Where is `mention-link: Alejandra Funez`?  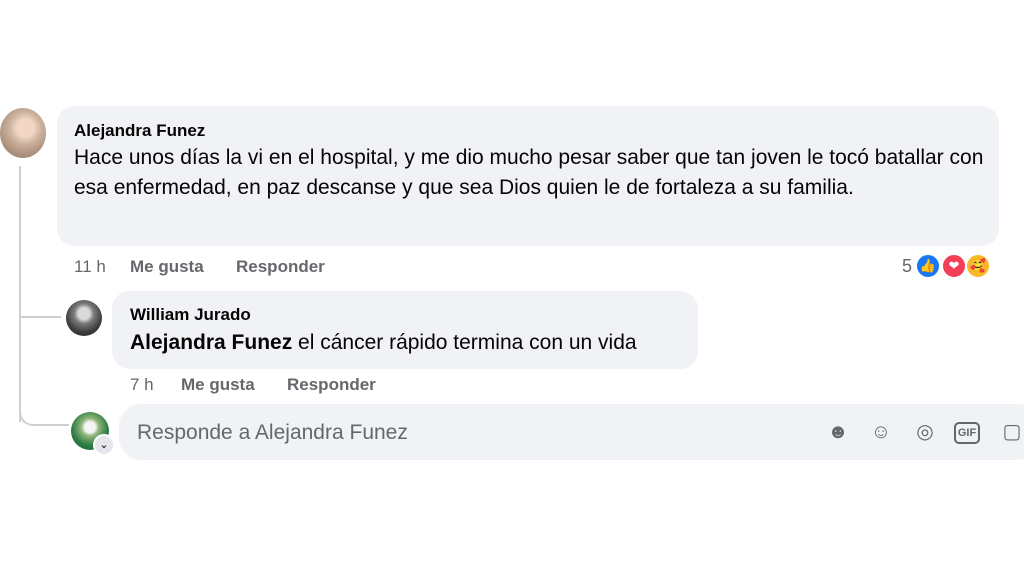
mention-link: Alejandra Funez is located at coordinates (211, 342).